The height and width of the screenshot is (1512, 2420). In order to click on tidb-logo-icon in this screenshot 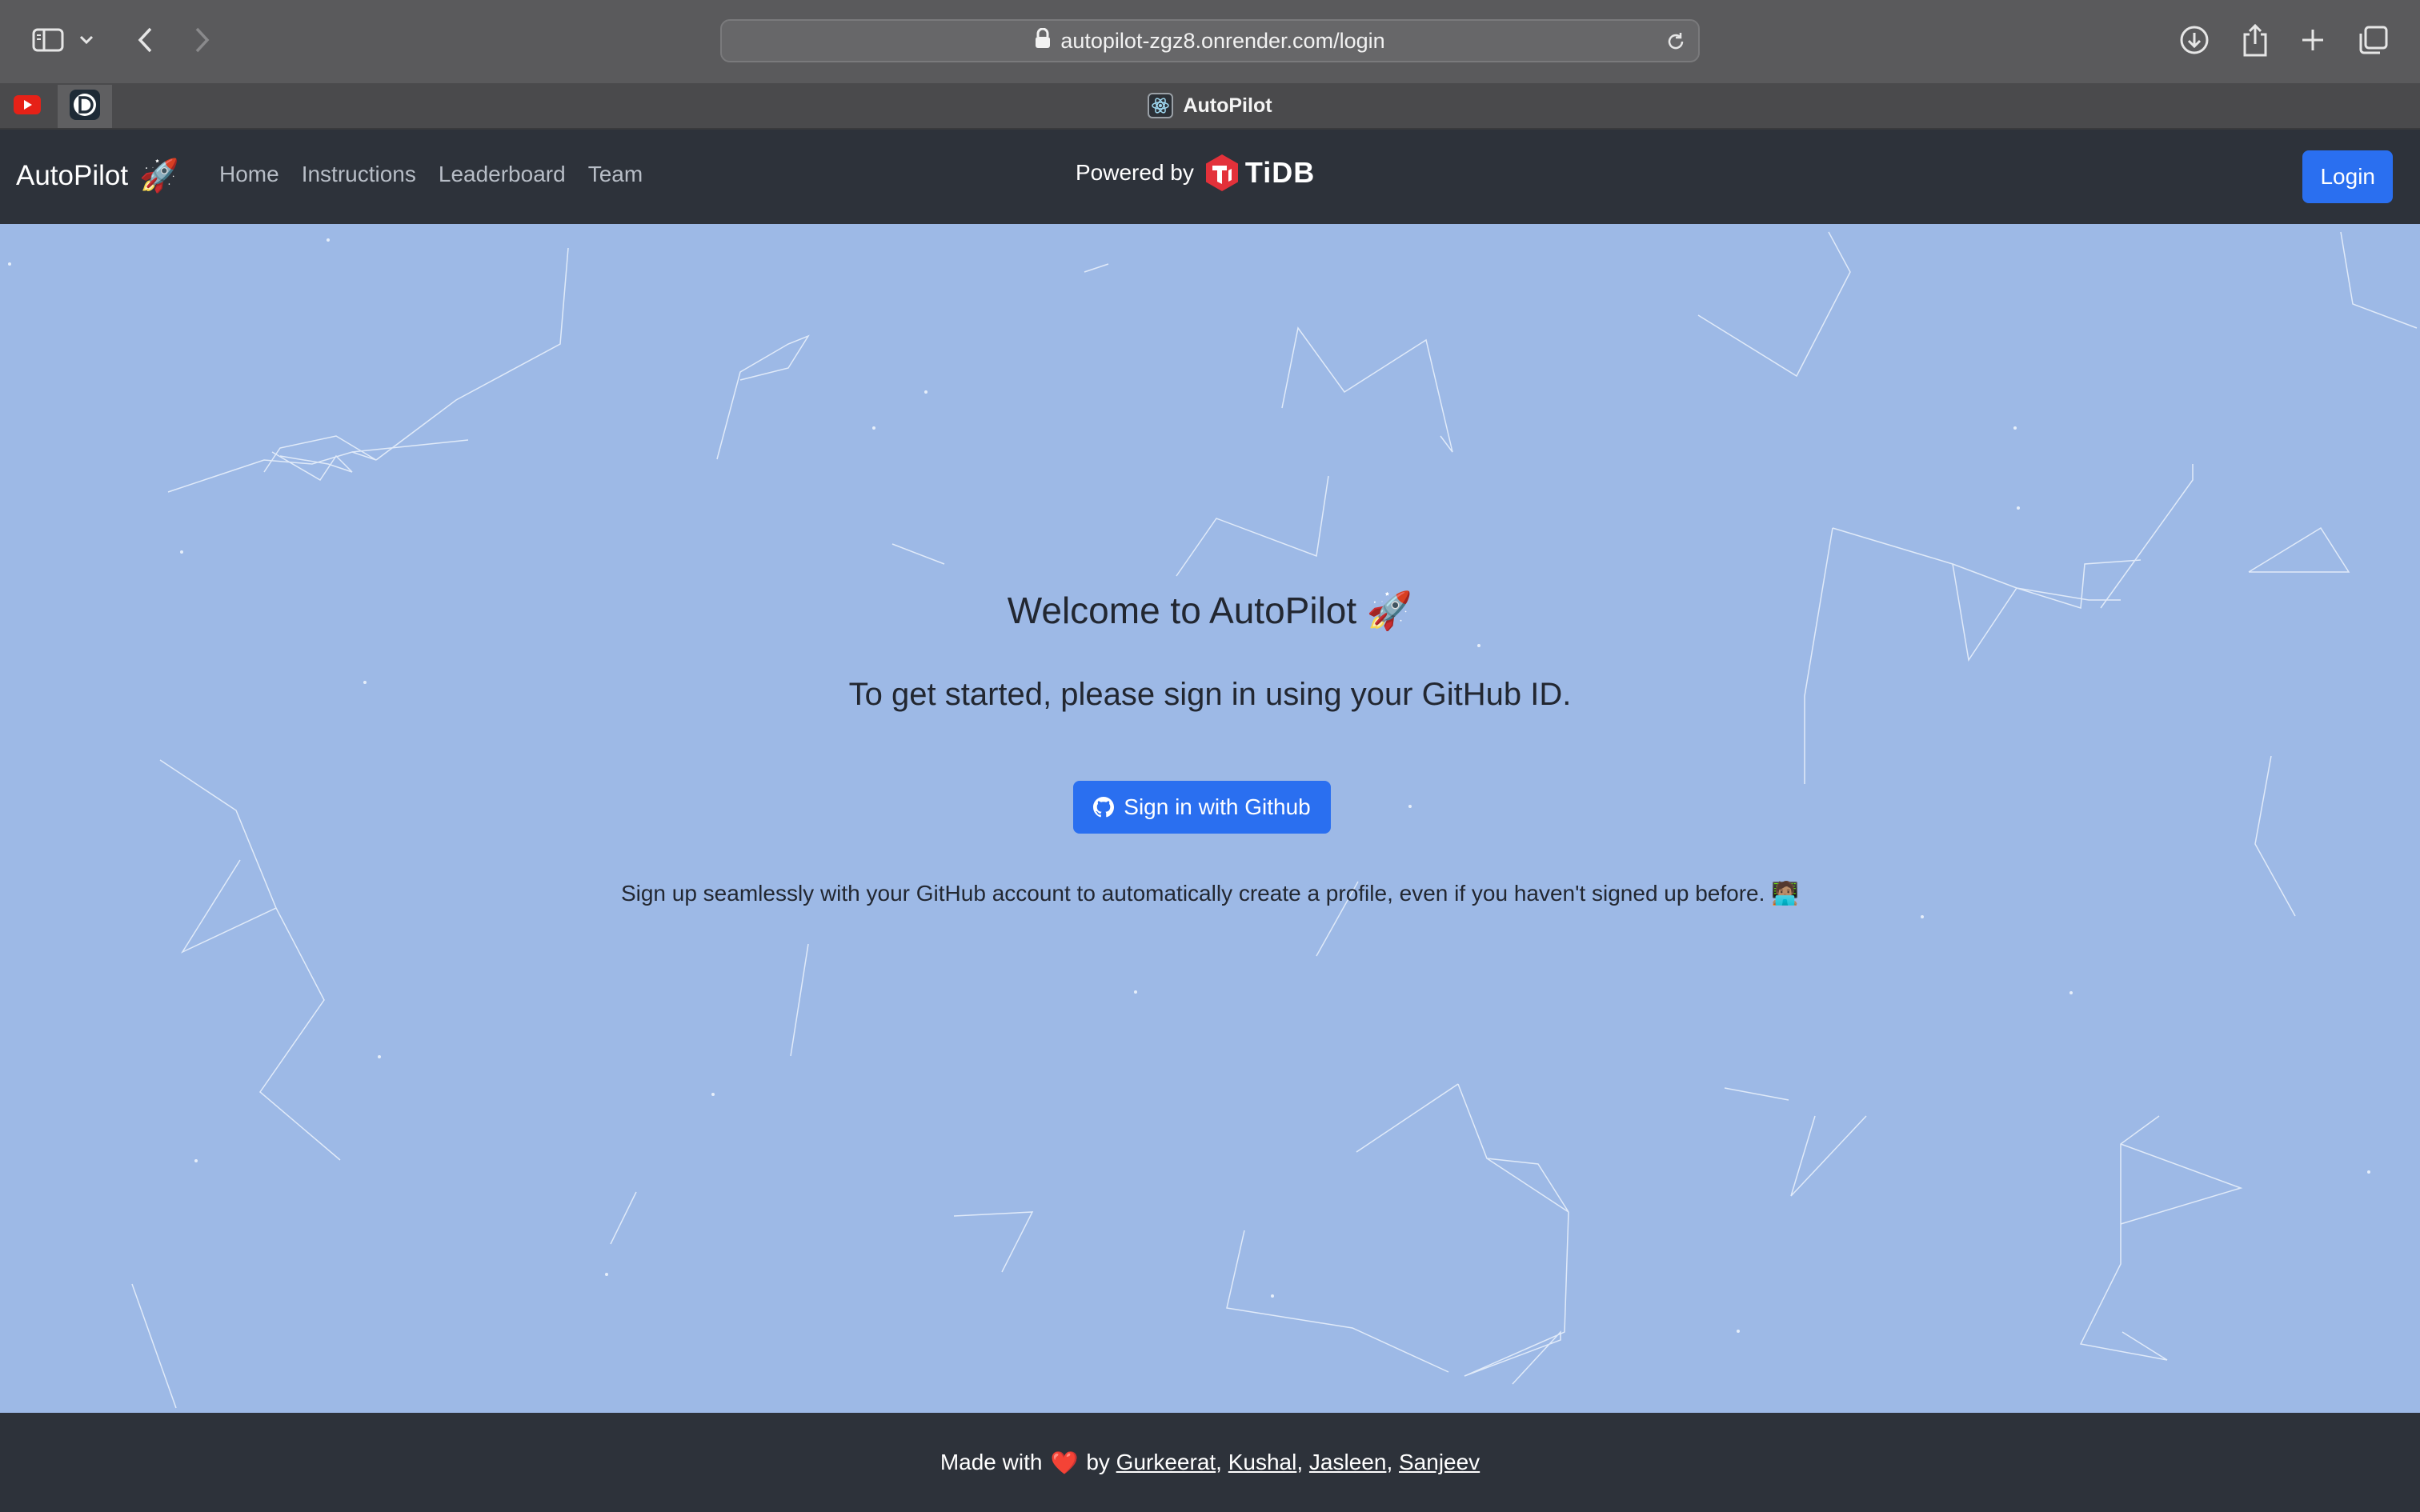, I will do `click(1221, 172)`.